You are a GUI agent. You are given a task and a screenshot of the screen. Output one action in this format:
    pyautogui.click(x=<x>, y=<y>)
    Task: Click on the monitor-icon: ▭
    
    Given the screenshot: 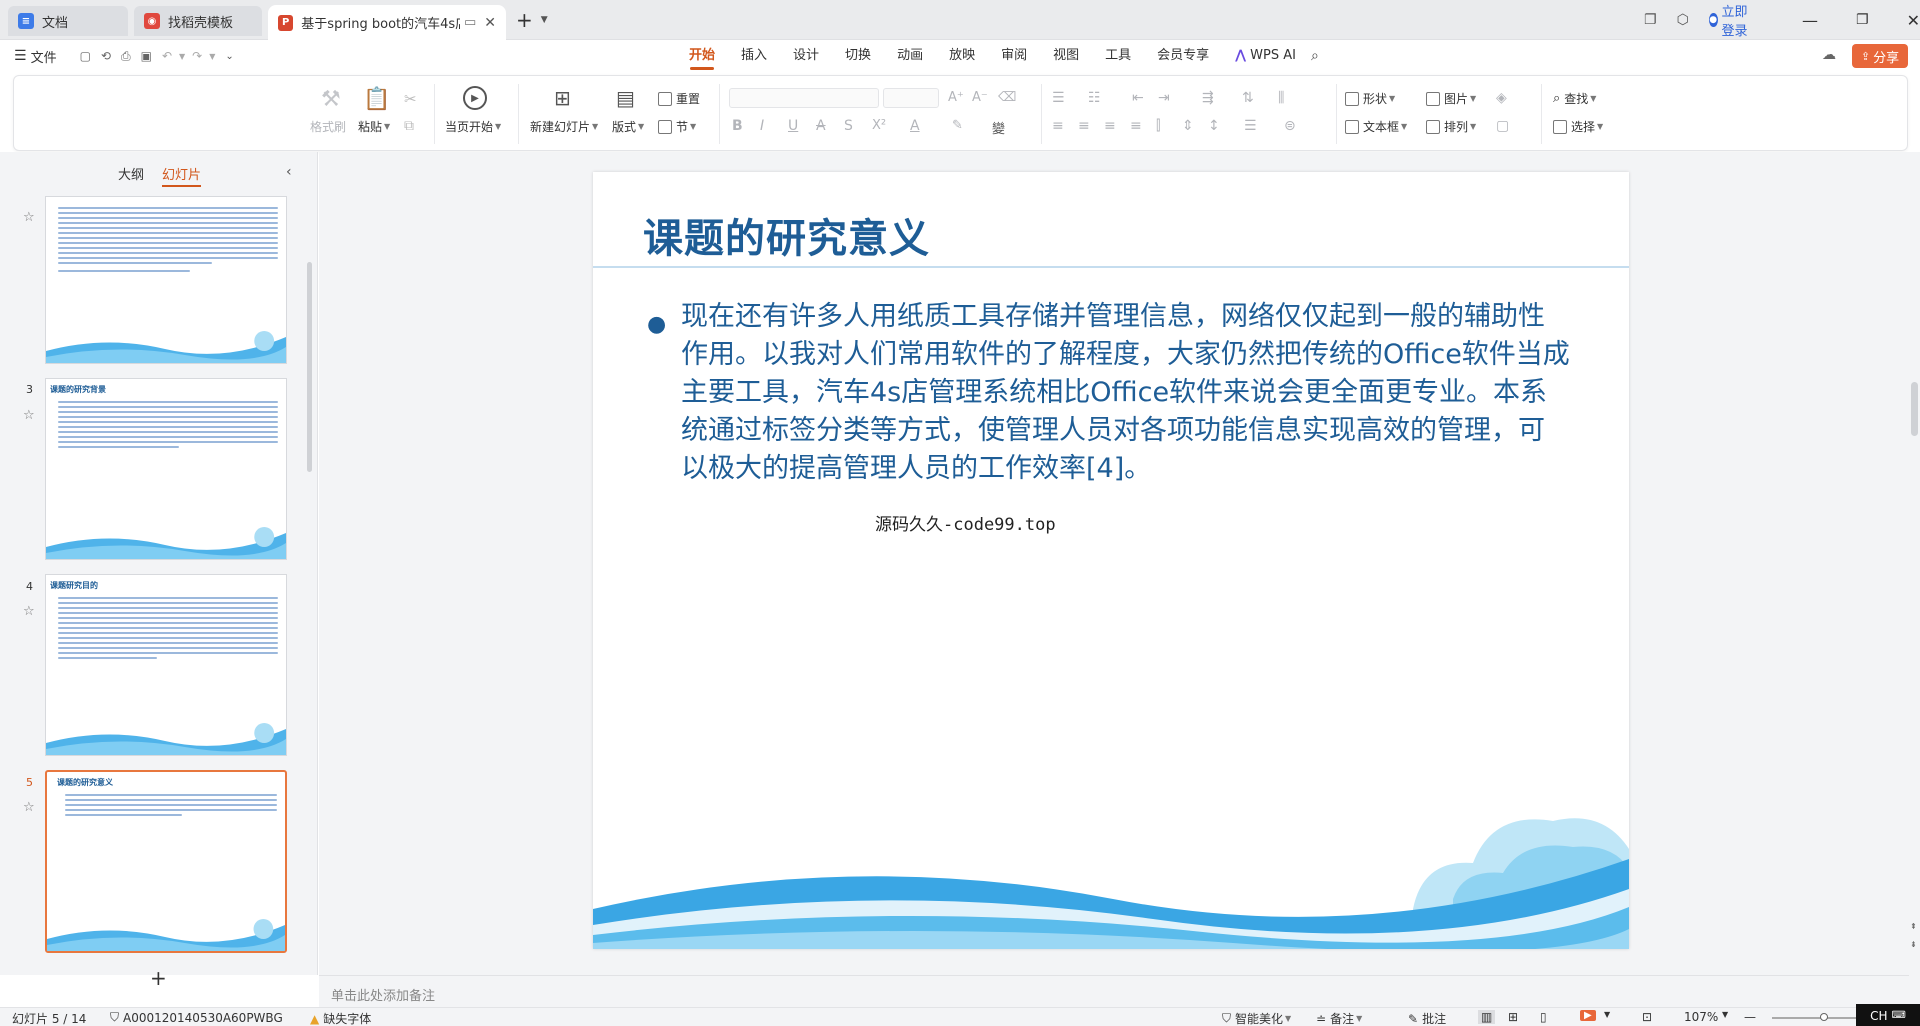 What is the action you would take?
    pyautogui.click(x=470, y=22)
    